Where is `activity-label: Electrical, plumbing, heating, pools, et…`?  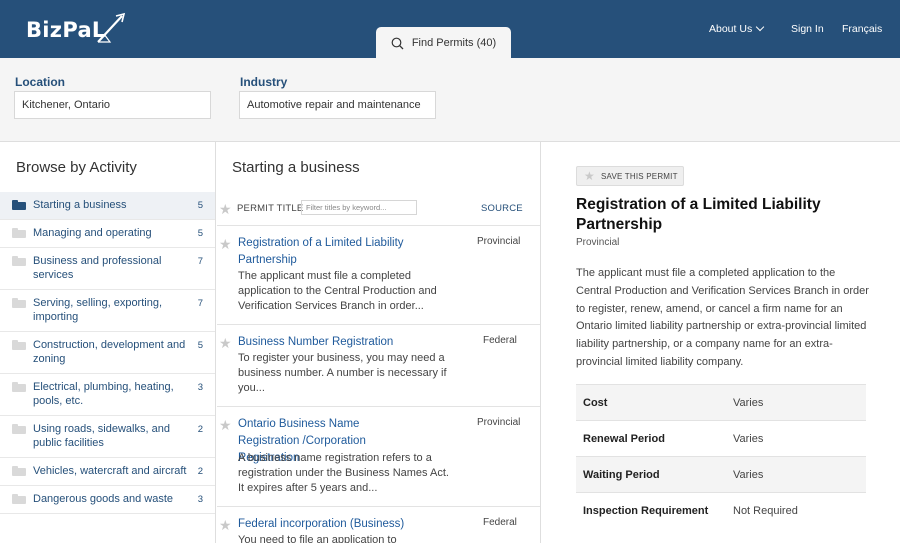 activity-label: Electrical, plumbing, heating, pools, et… is located at coordinates (103, 394).